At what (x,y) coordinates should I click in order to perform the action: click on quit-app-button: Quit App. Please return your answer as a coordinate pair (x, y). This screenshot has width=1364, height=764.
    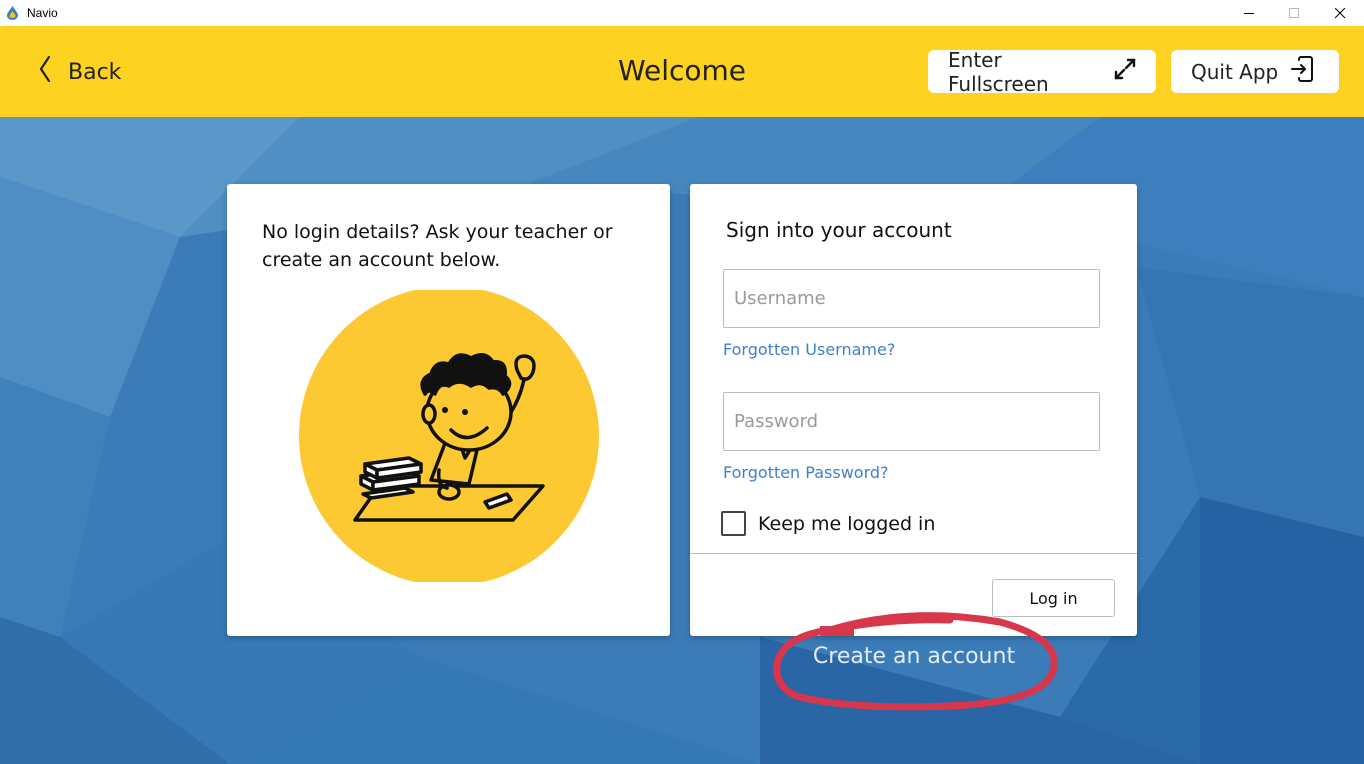
    Looking at the image, I should click on (1255, 71).